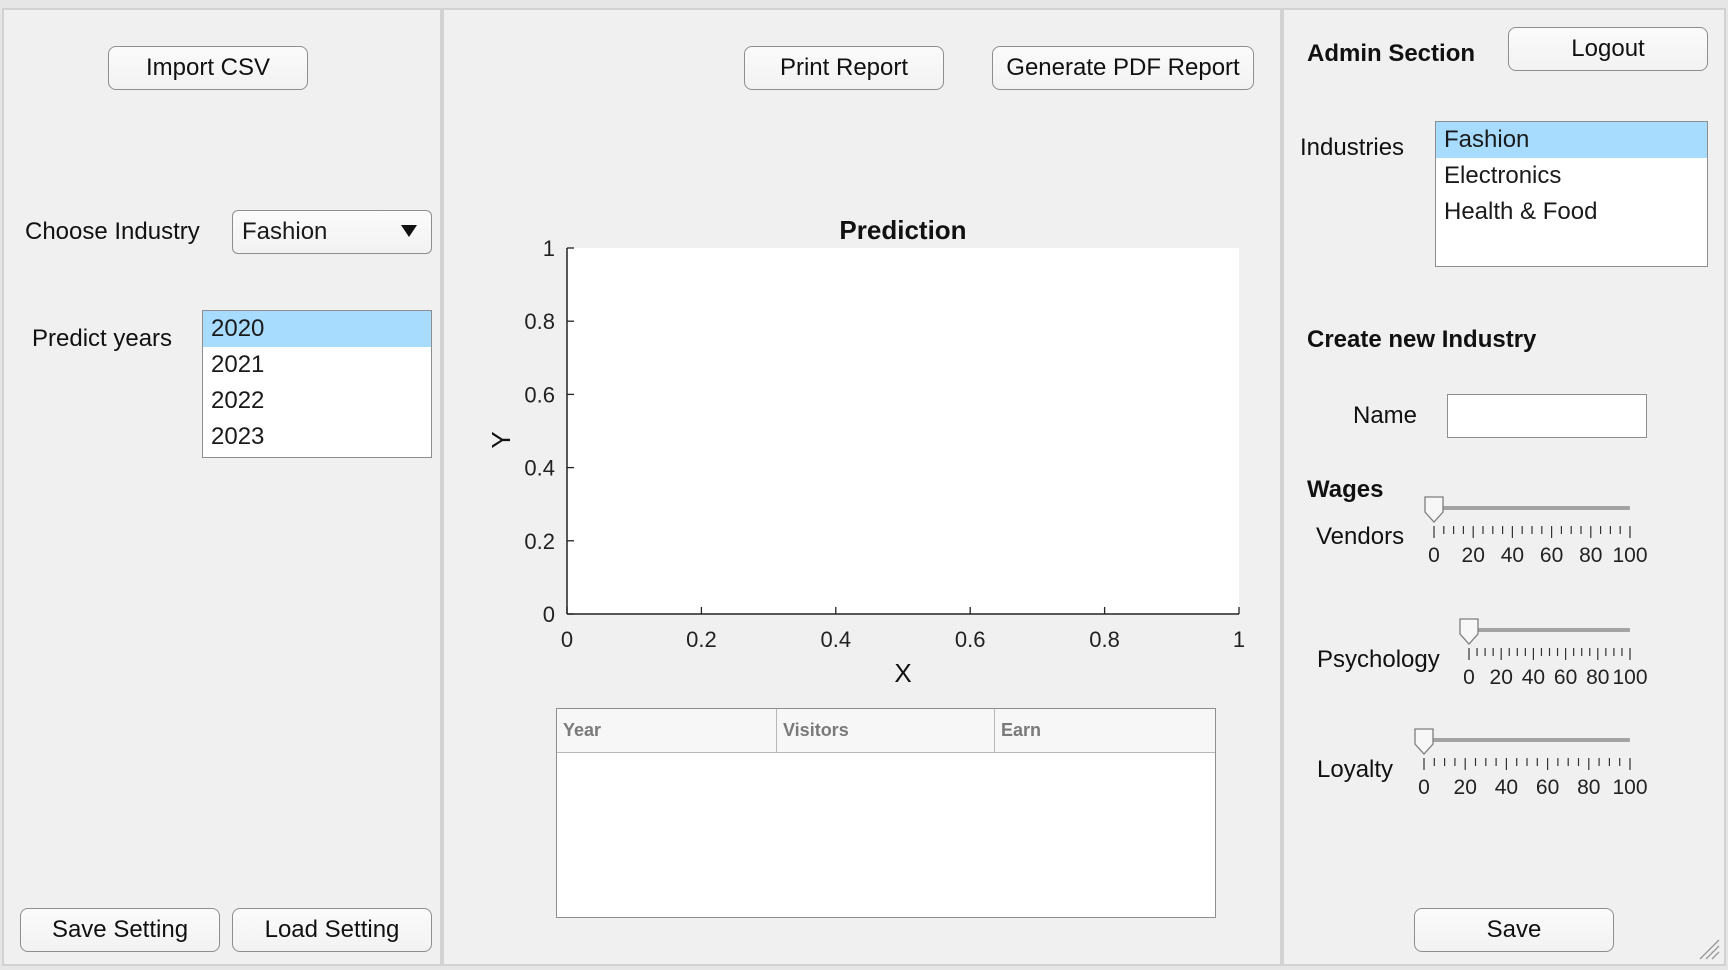  Describe the element at coordinates (317, 365) in the screenshot. I see `year-option: 2021` at that location.